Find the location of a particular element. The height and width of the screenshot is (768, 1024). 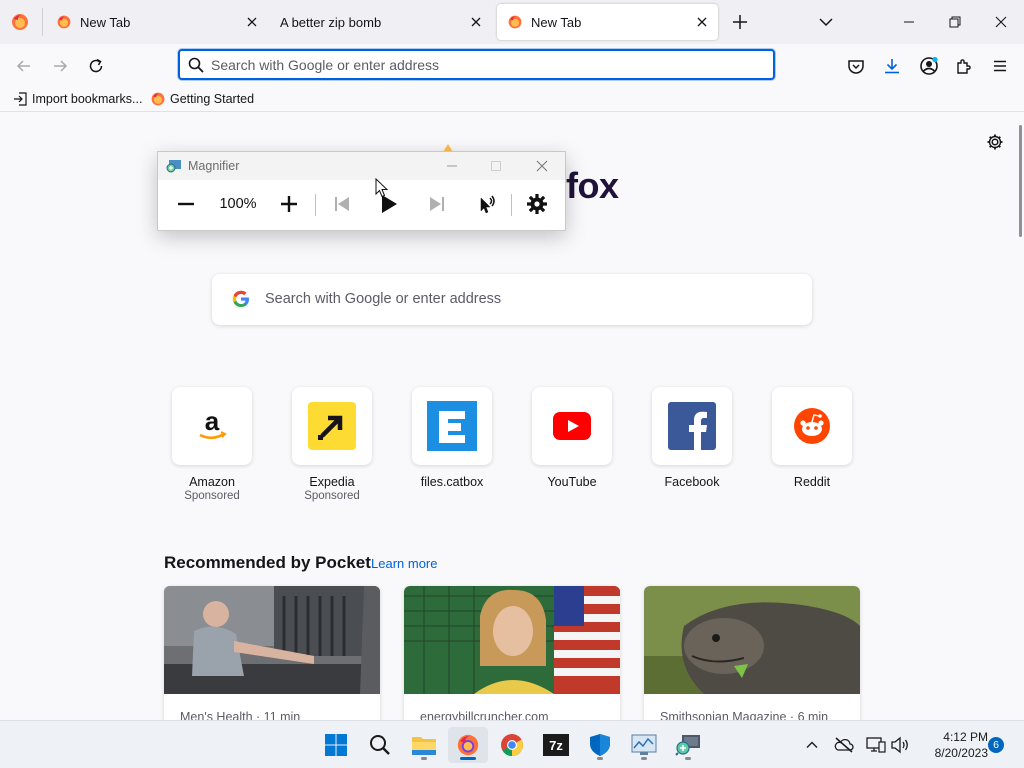

tab-title: A better zip bomb is located at coordinates (331, 22).